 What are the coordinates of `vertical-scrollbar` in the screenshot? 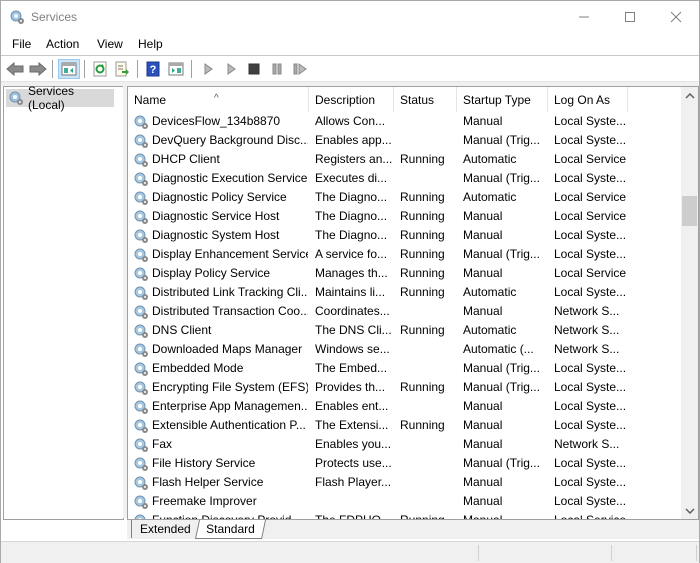 It's located at (689, 303).